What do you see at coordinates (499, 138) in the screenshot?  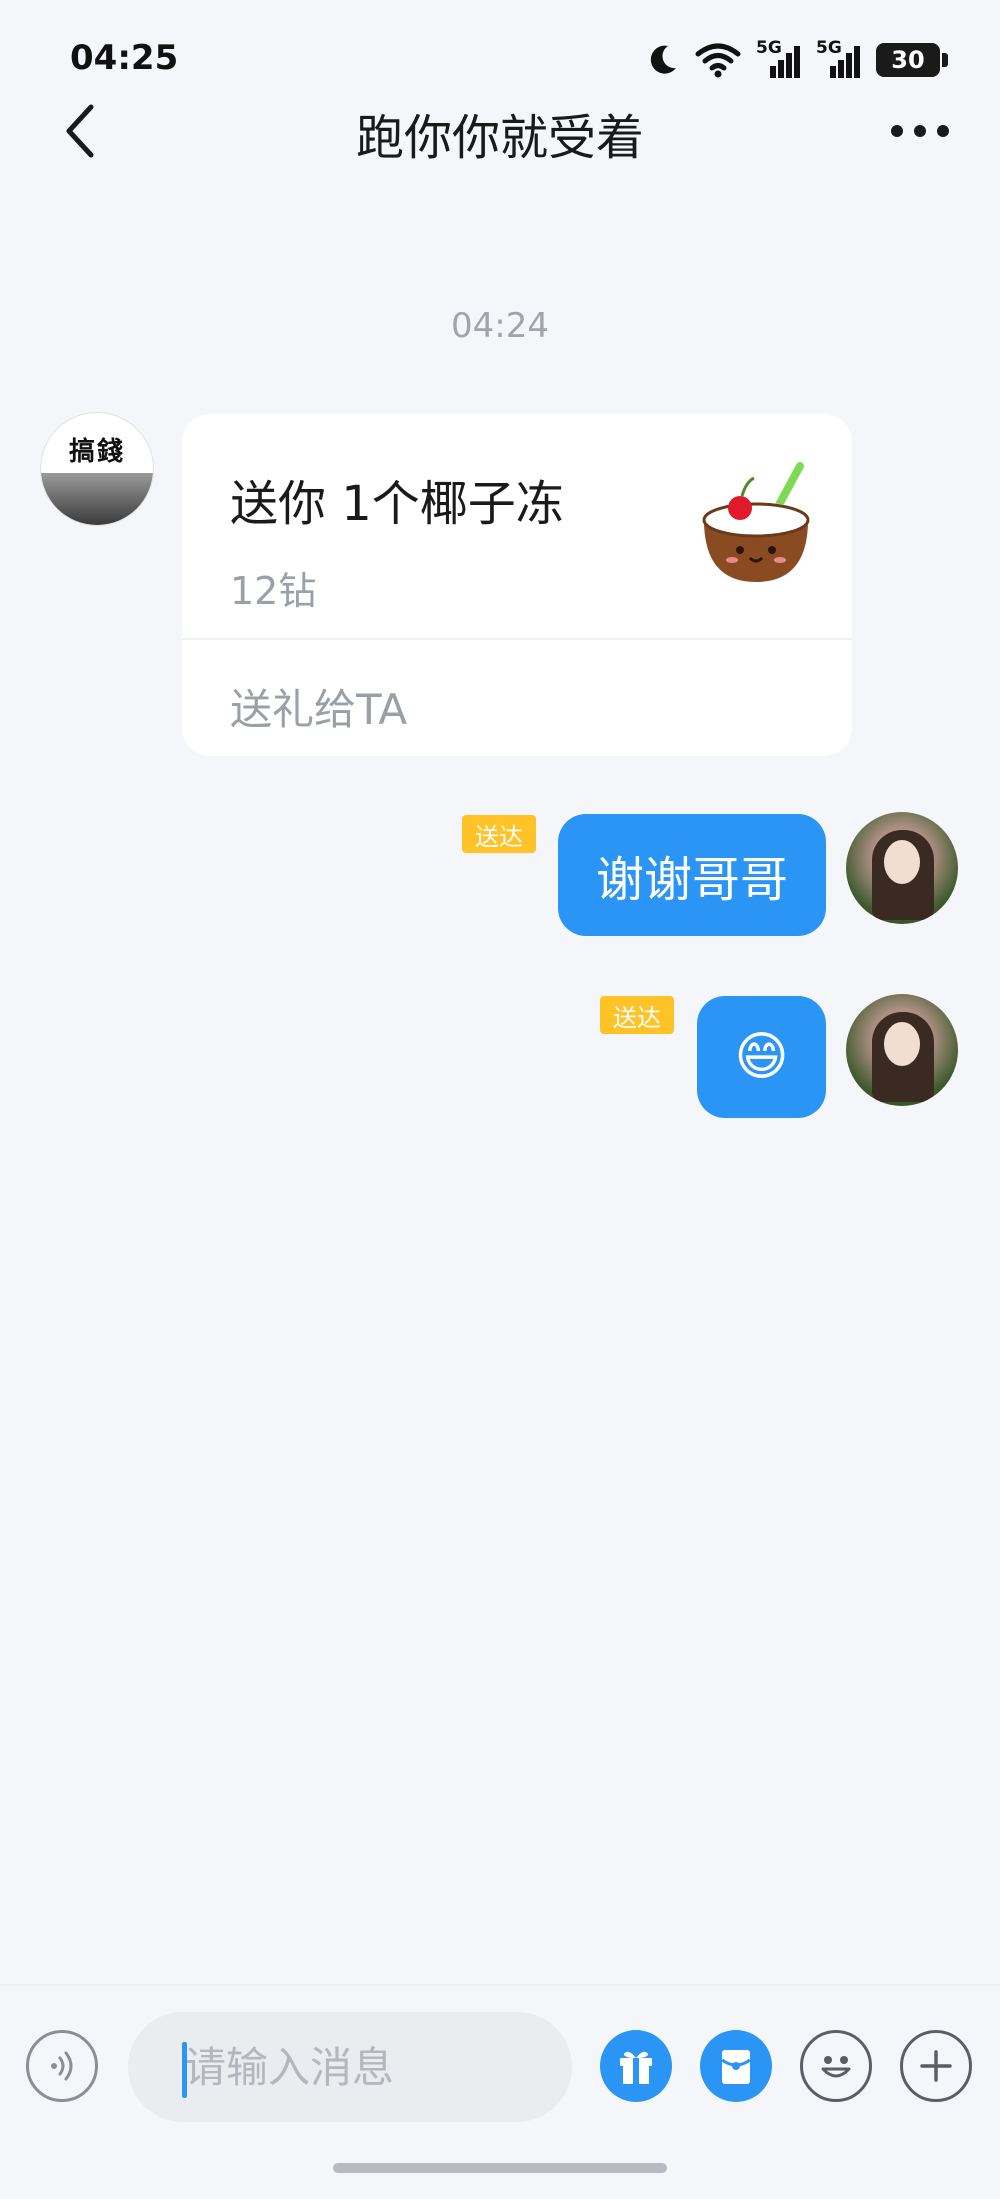 I see `chat-title: 跑你你就受着` at bounding box center [499, 138].